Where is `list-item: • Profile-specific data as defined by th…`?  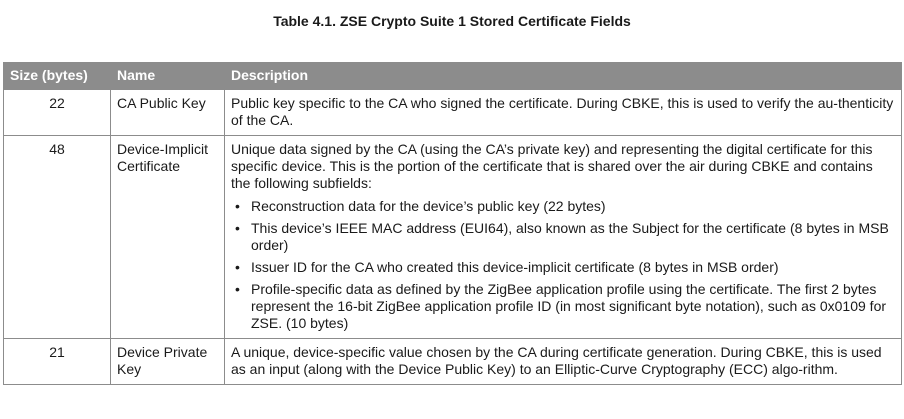
list-item: • Profile-specific data as defined by th… is located at coordinates (563, 306).